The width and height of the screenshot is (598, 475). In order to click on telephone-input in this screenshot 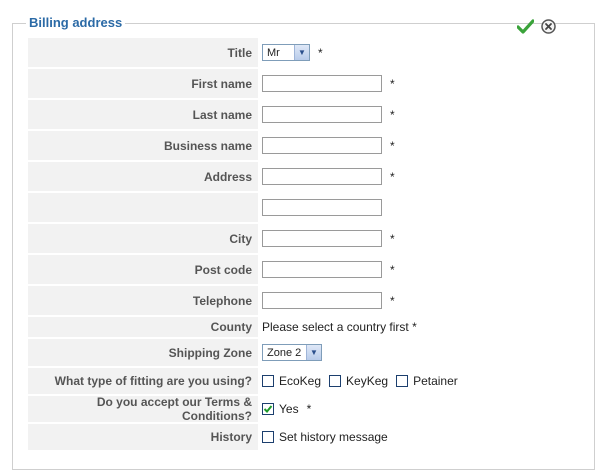, I will do `click(322, 300)`.